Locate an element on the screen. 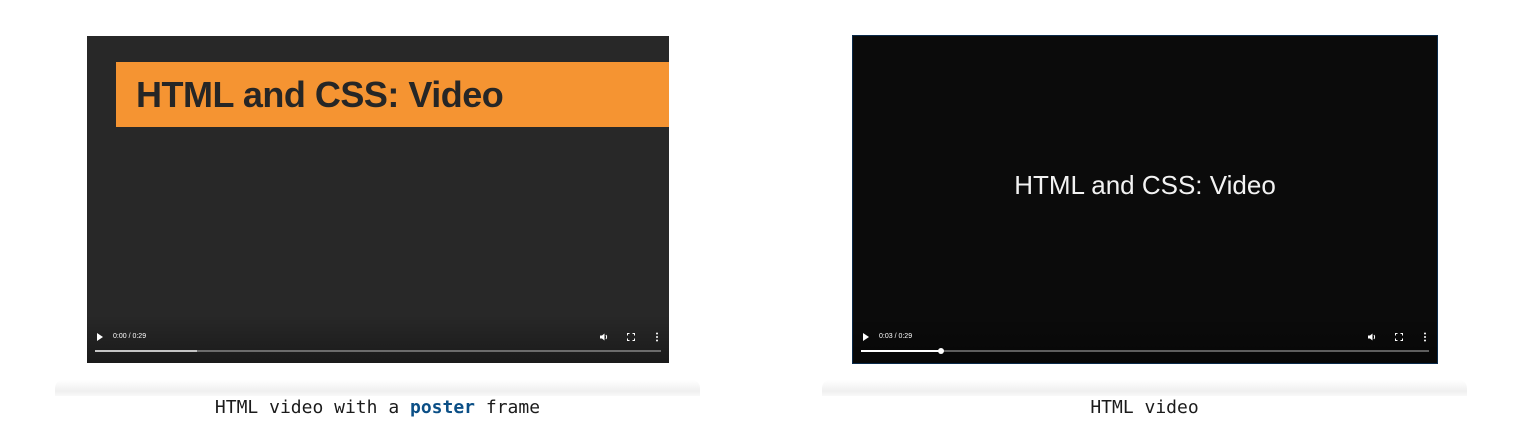 The width and height of the screenshot is (1524, 448). video-controls: 0:03 / 0:29 is located at coordinates (1145, 339).